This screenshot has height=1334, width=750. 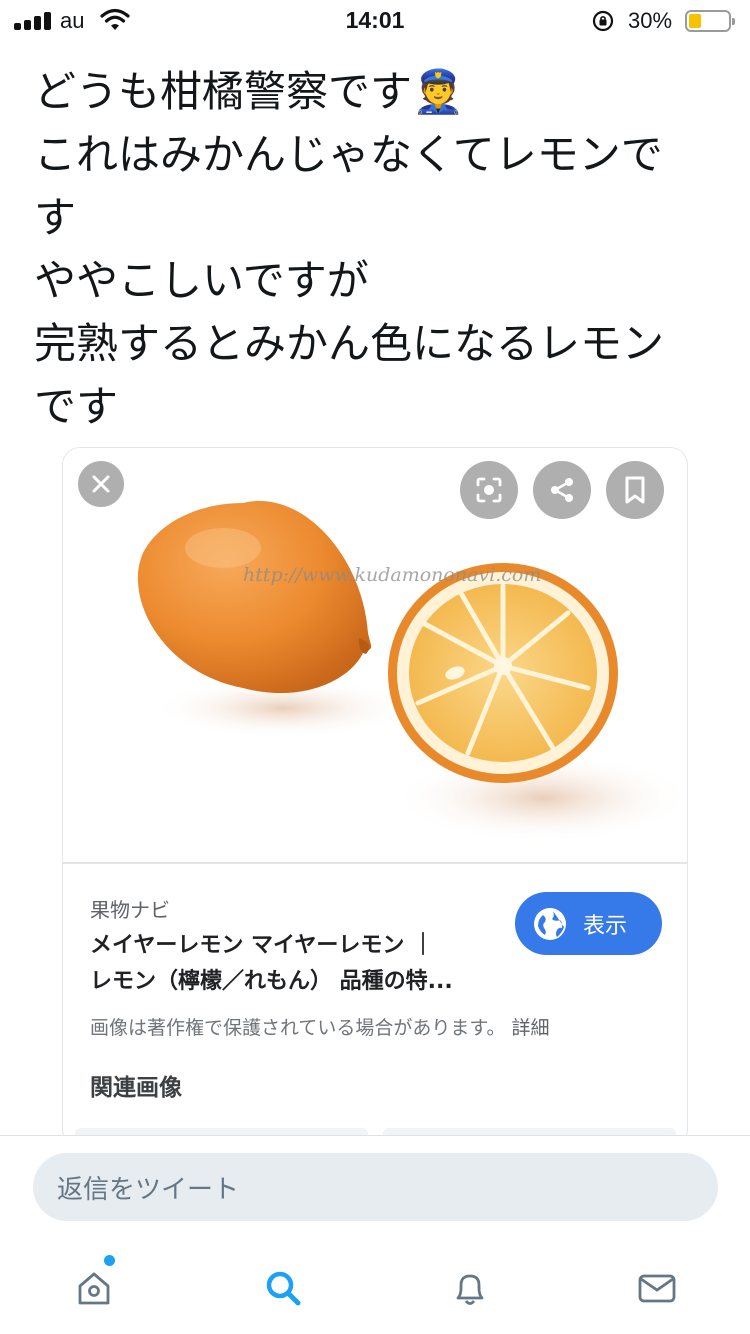 I want to click on reply-bar: 返信をツイート, so click(x=375, y=1185).